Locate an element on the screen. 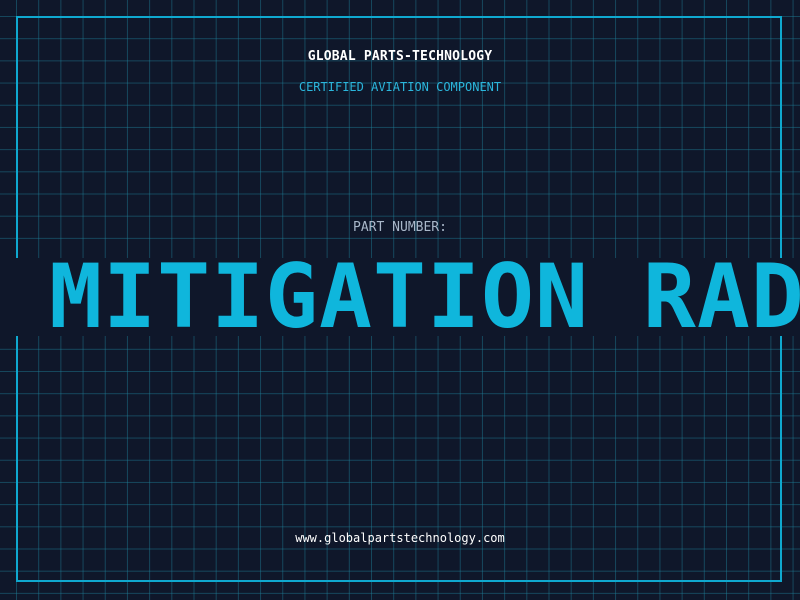 The image size is (800, 600). part-number-value: COLLISION MITIGATION RADAR SENSOR is located at coordinates (400, 297).